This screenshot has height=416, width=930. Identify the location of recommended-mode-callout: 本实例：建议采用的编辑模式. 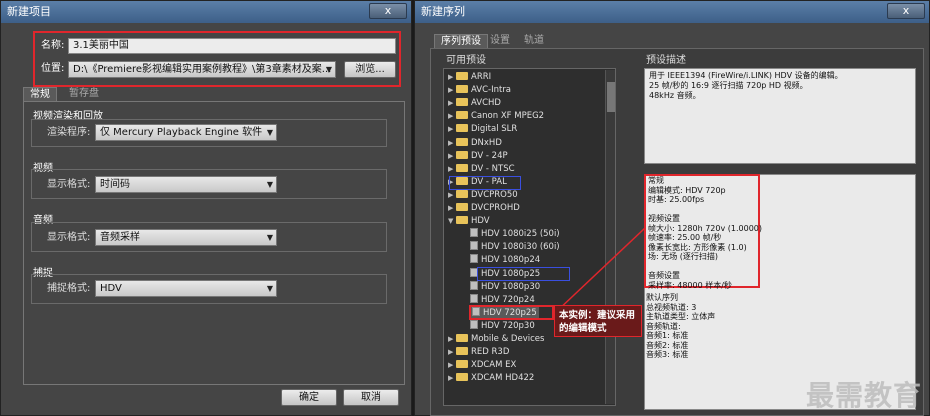
(598, 321).